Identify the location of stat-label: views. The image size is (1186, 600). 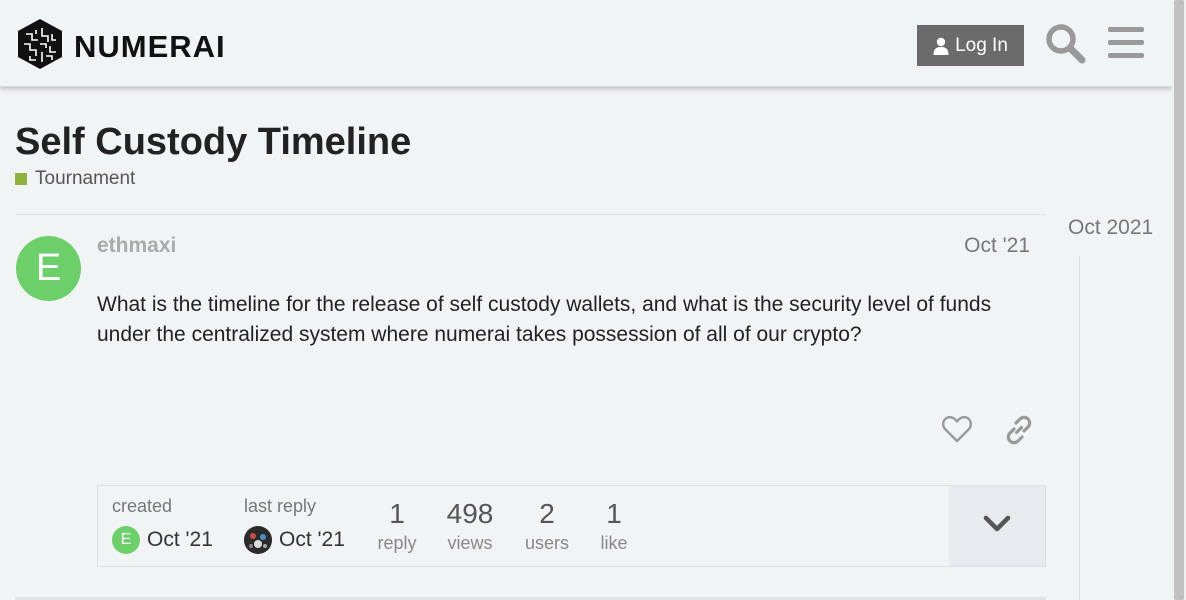
(470, 543).